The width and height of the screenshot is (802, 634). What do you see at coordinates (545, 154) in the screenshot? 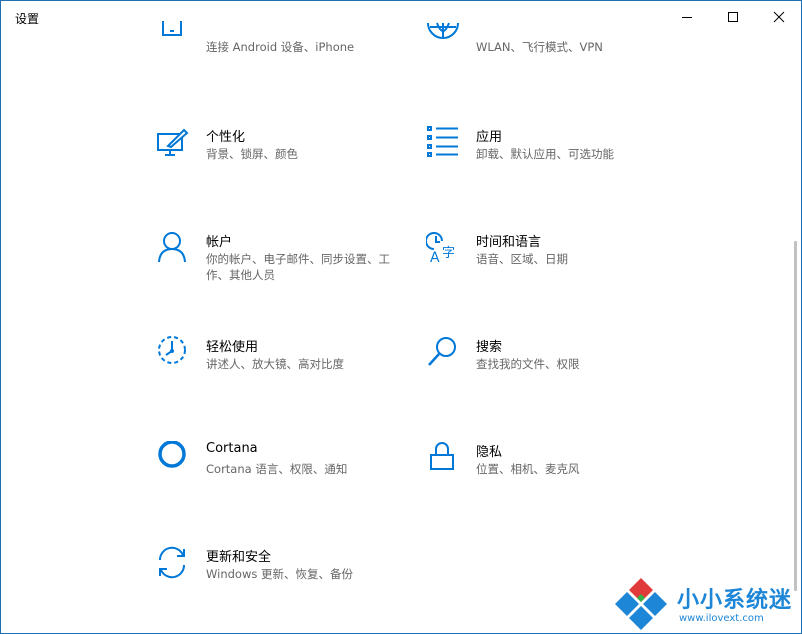
I see `tile-description: 卸载、默认应用、可选功能` at bounding box center [545, 154].